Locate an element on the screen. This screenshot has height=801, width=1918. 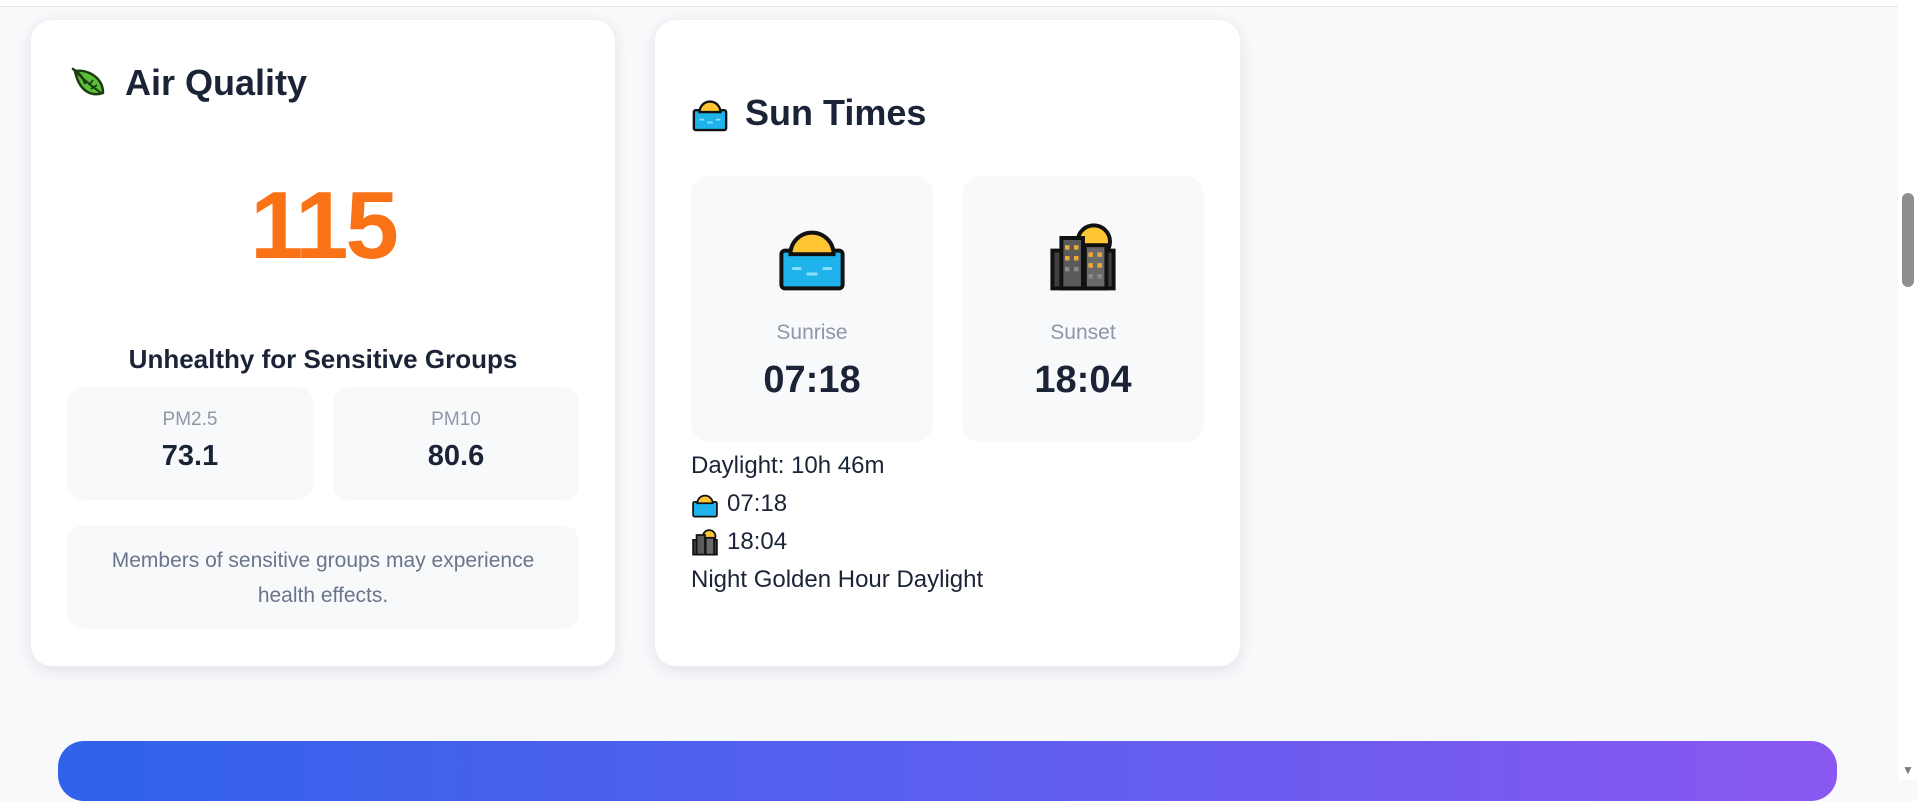
sunset-time: 18:04 is located at coordinates (1083, 380).